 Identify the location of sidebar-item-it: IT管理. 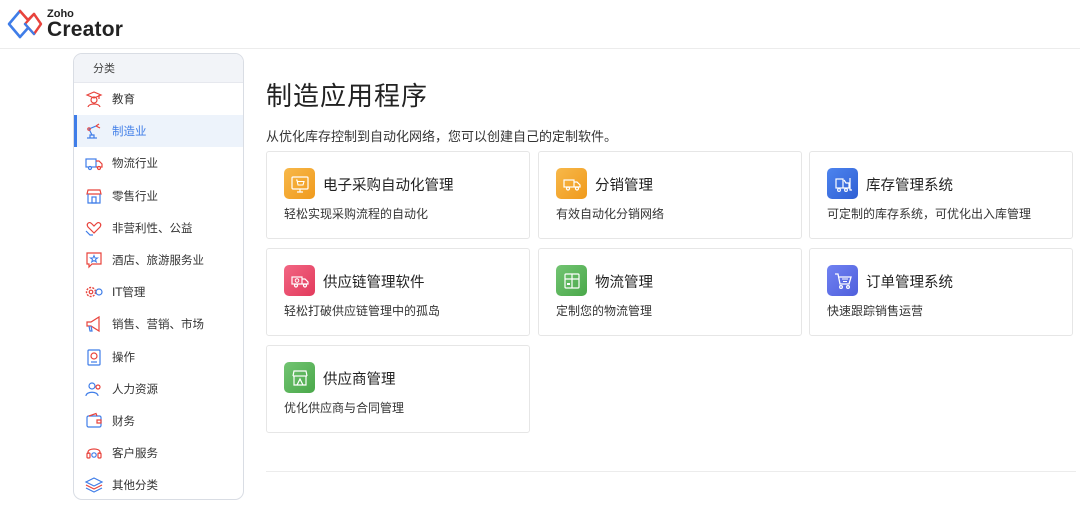
(158, 292).